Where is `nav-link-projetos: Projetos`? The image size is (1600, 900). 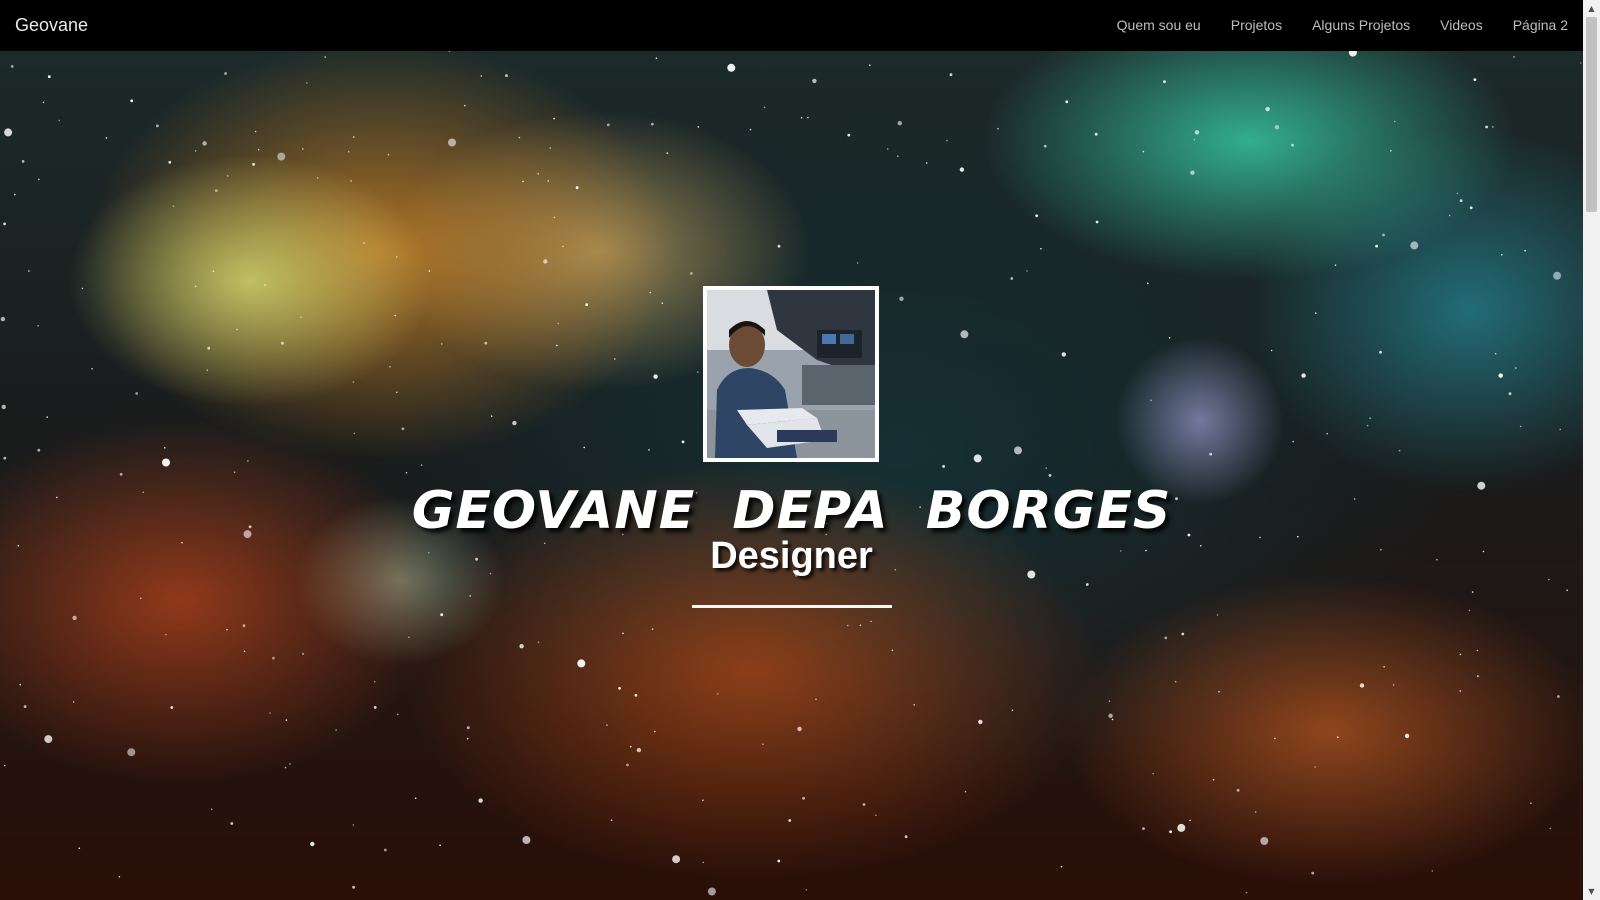 nav-link-projetos: Projetos is located at coordinates (1256, 25).